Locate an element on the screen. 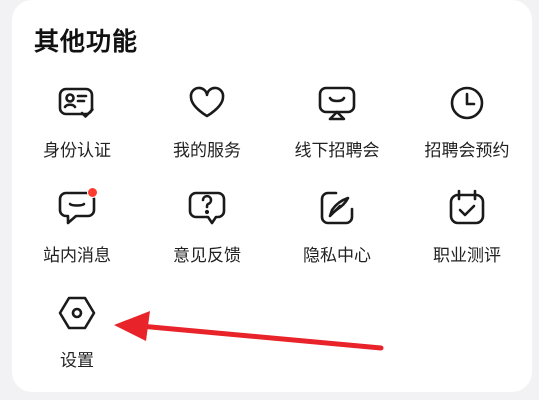  my-services-item: 我的服务 is located at coordinates (207, 134).